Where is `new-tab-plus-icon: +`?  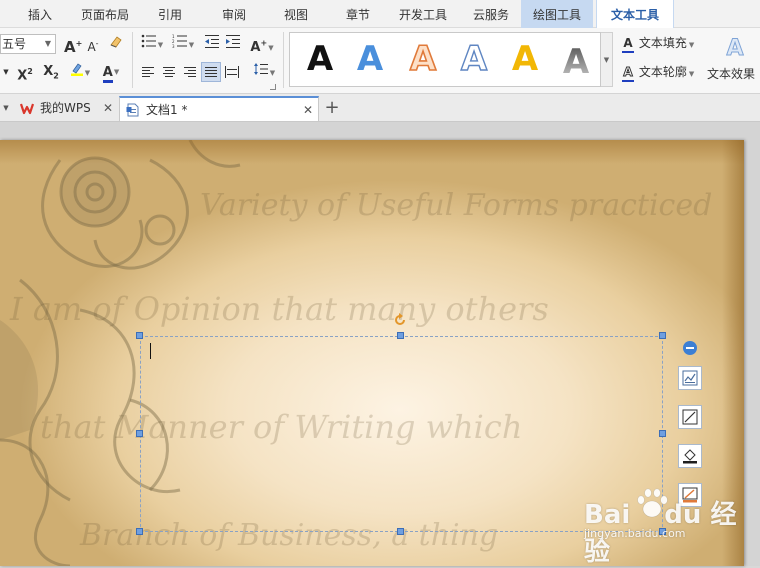
new-tab-plus-icon: + is located at coordinates (332, 108).